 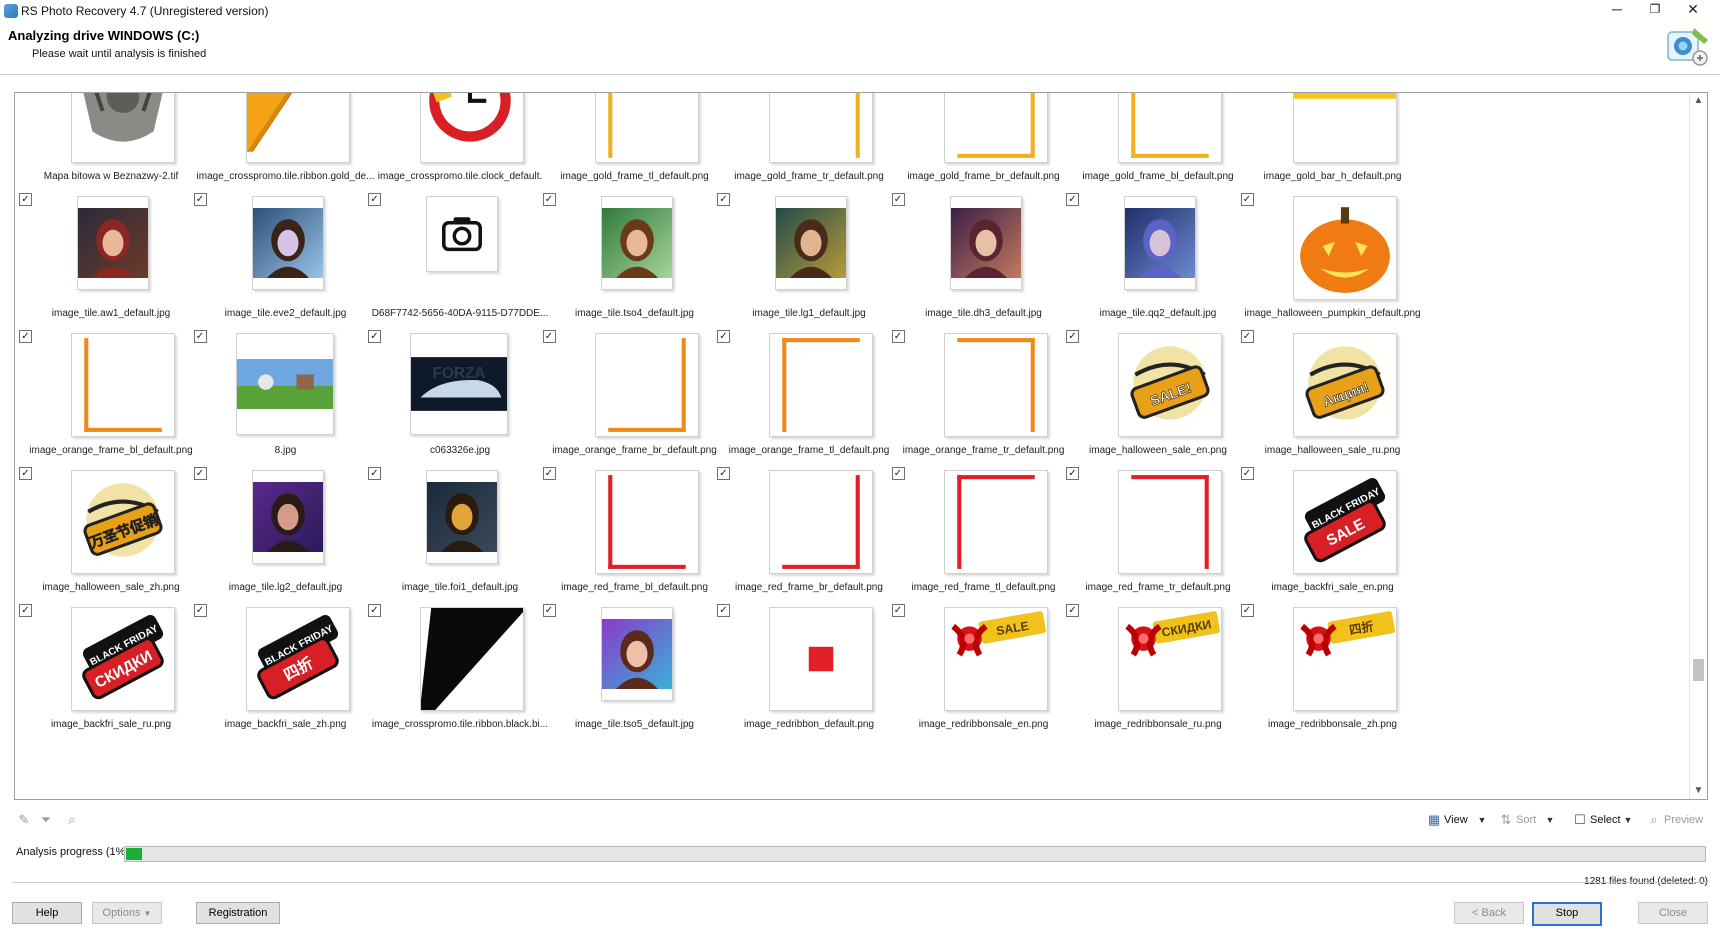 What do you see at coordinates (995, 659) in the screenshot?
I see `ribbon-sale-image: SALE` at bounding box center [995, 659].